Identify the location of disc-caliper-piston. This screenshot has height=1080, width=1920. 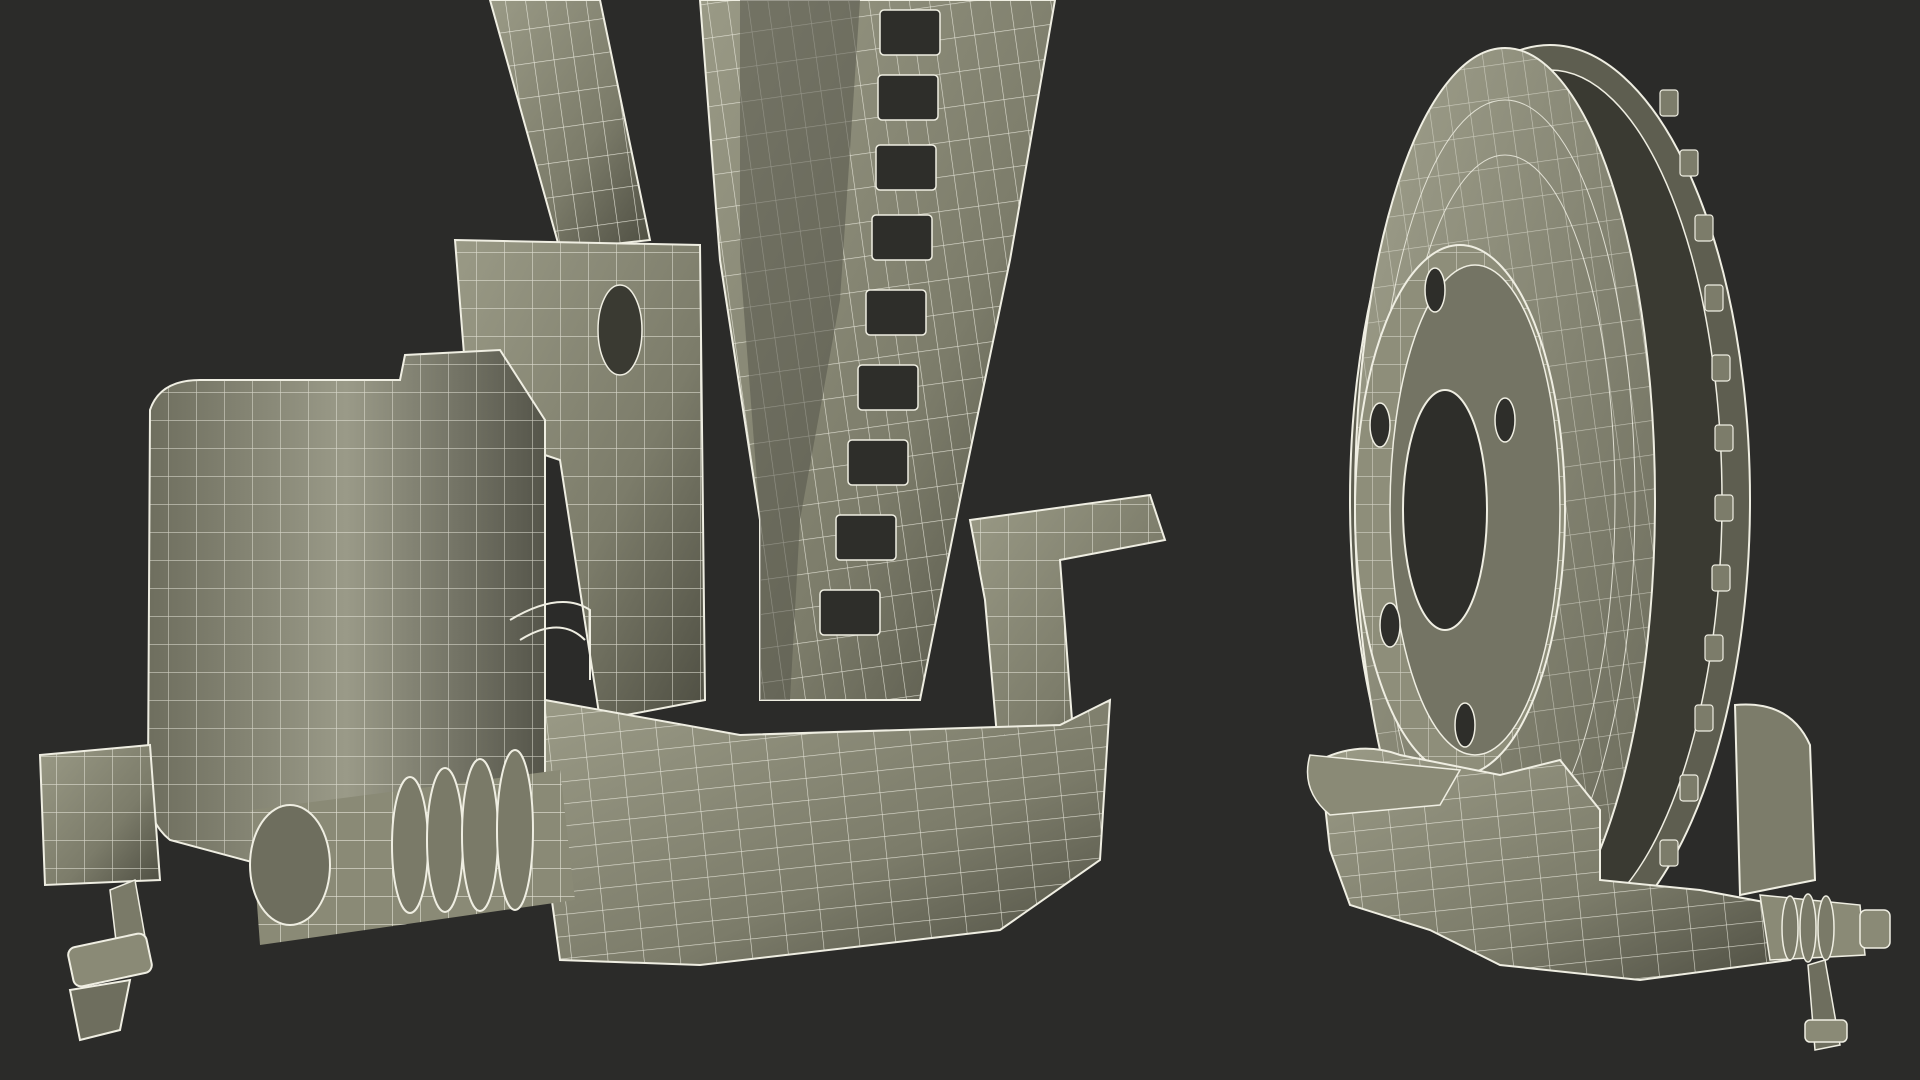
(1775, 800).